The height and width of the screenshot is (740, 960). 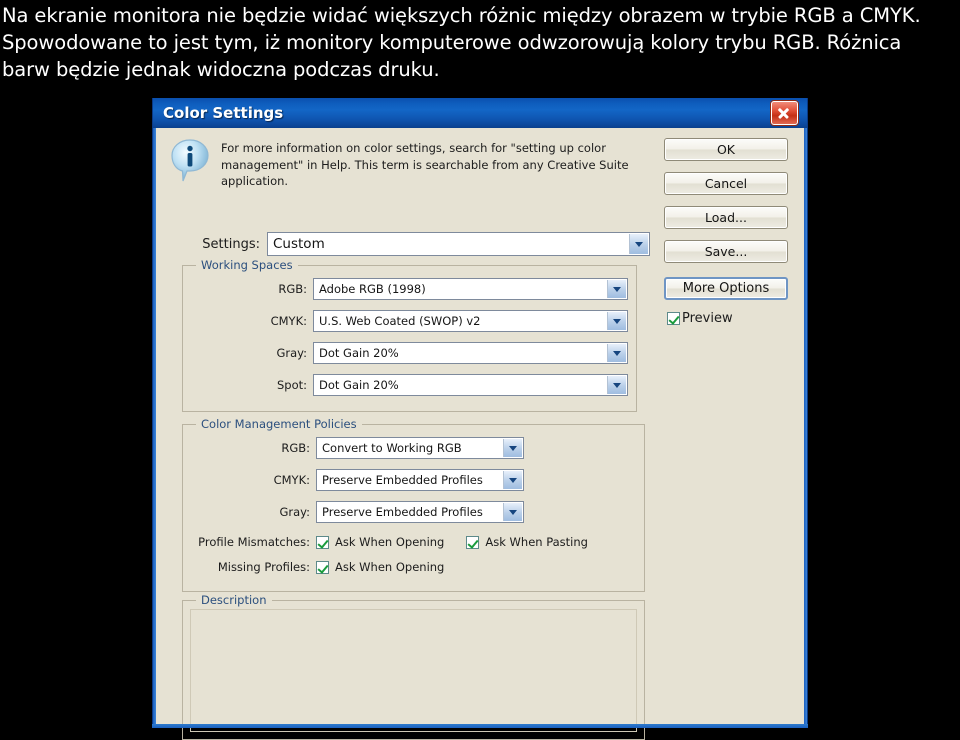 What do you see at coordinates (402, 512) in the screenshot?
I see `policy-gray-value: Preserve Embedded Profiles` at bounding box center [402, 512].